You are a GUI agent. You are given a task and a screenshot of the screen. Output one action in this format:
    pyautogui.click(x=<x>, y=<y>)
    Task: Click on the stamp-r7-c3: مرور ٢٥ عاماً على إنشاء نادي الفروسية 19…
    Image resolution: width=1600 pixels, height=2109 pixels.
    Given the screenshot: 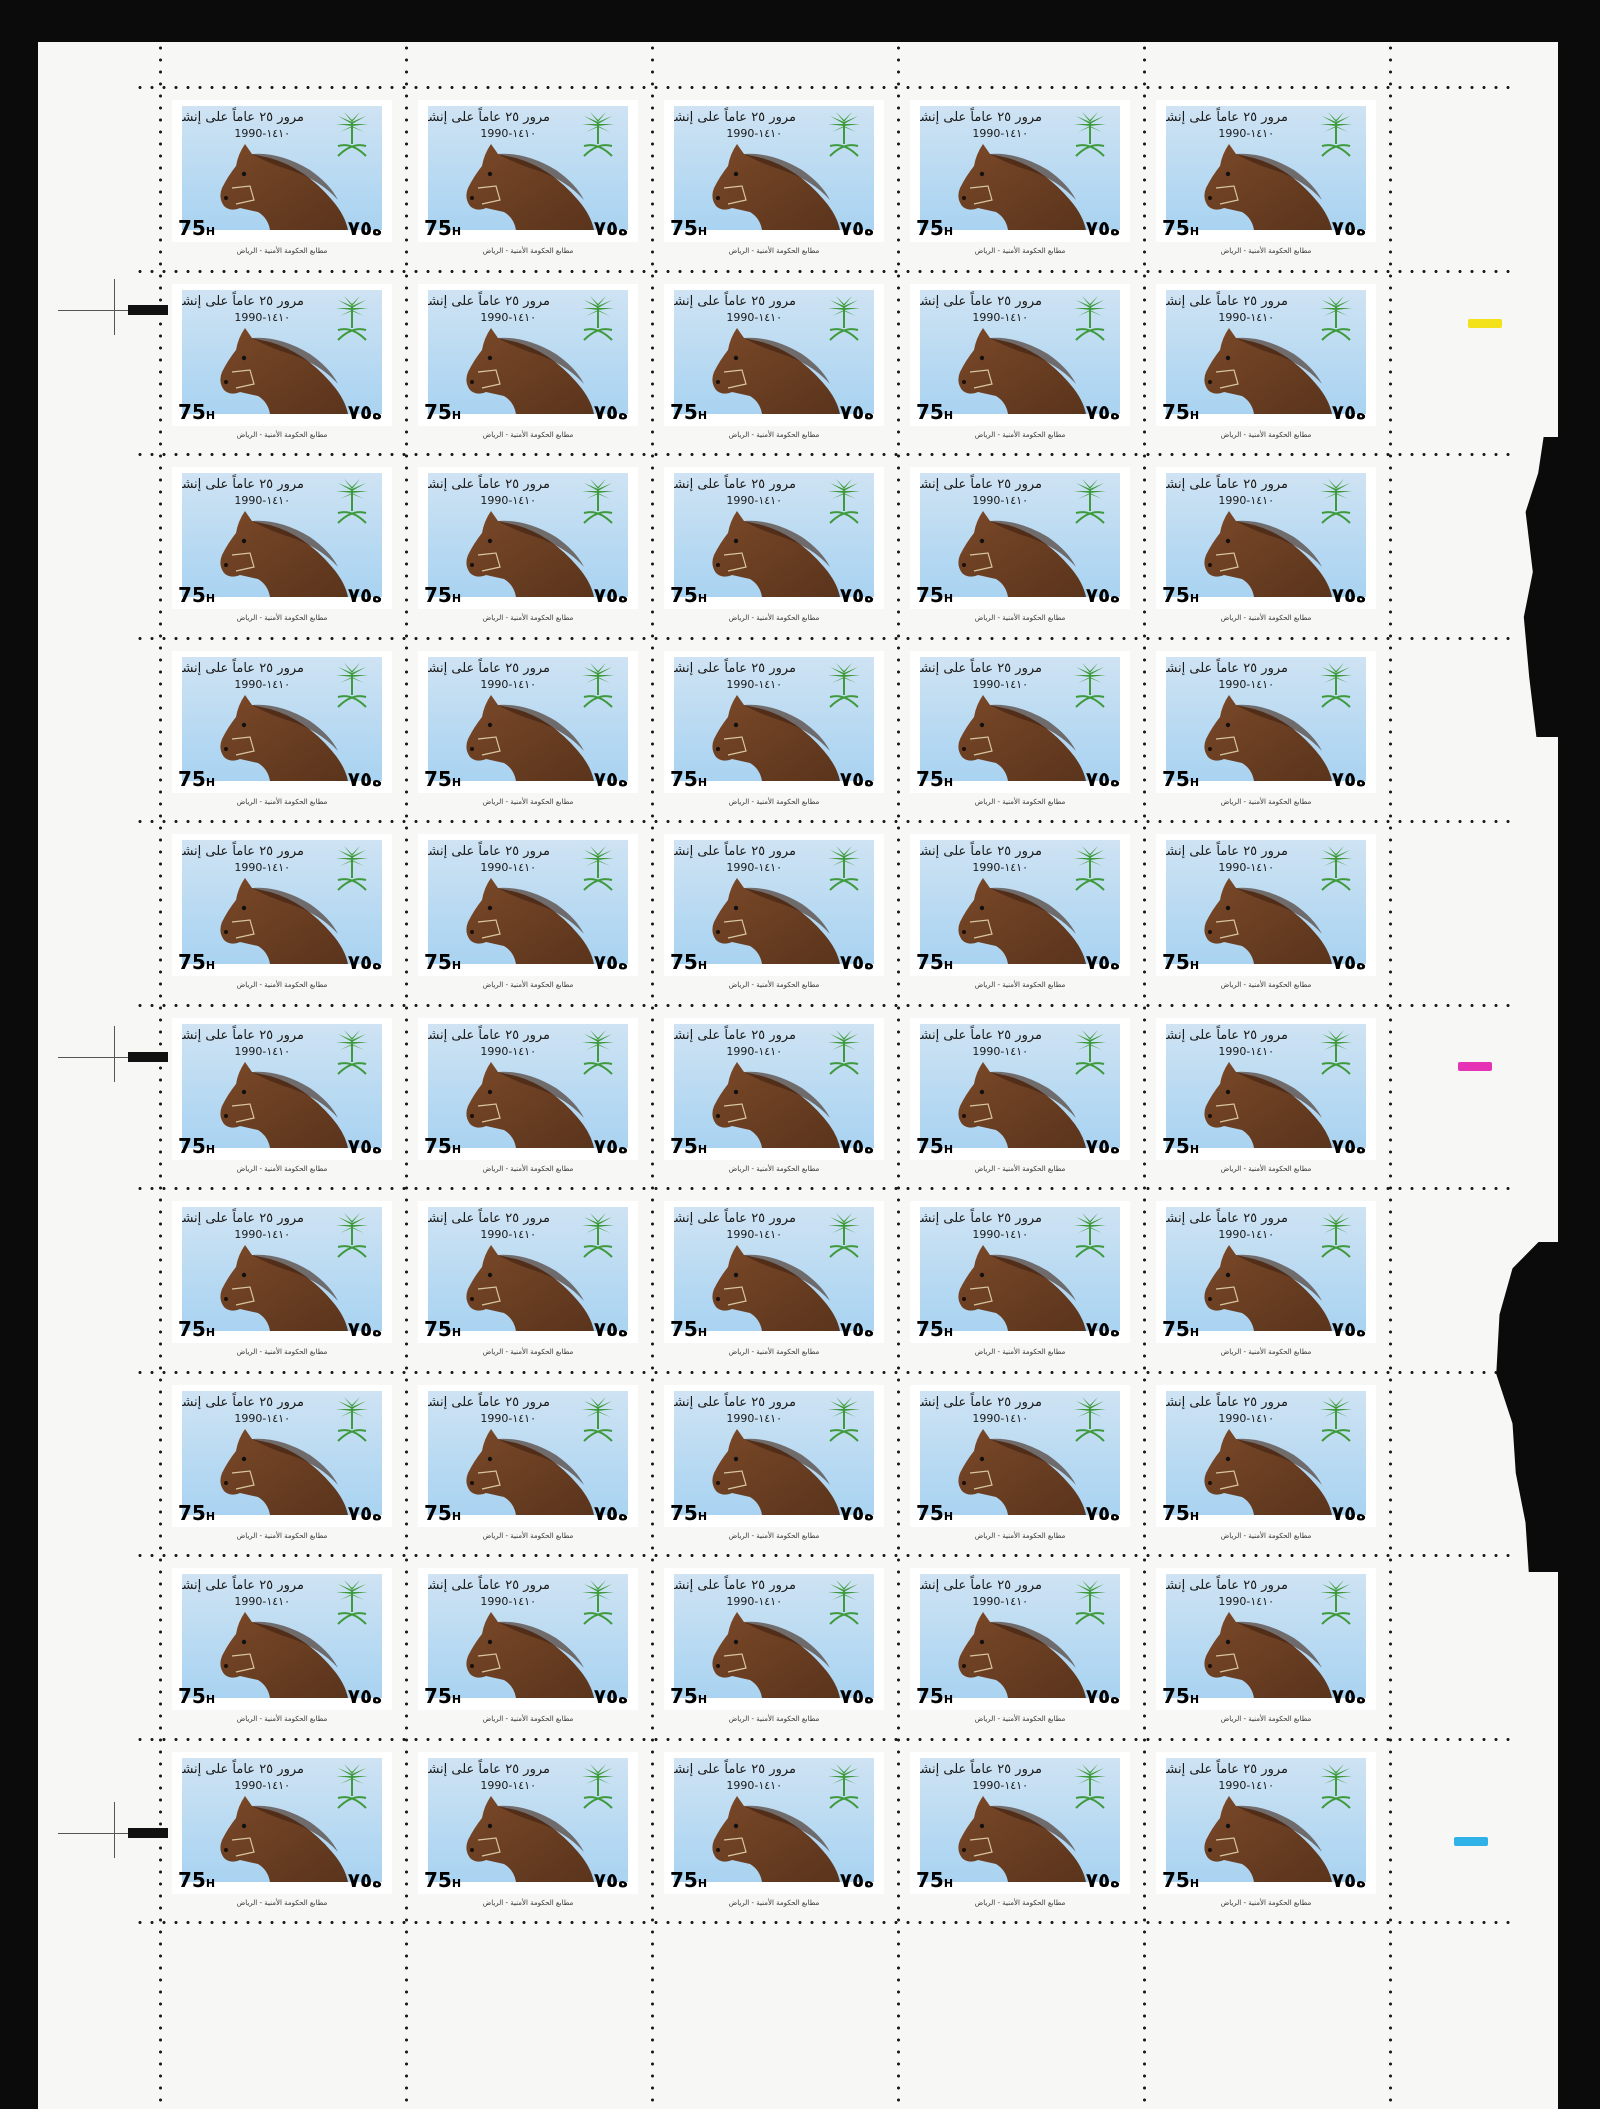 What is the action you would take?
    pyautogui.click(x=774, y=1278)
    